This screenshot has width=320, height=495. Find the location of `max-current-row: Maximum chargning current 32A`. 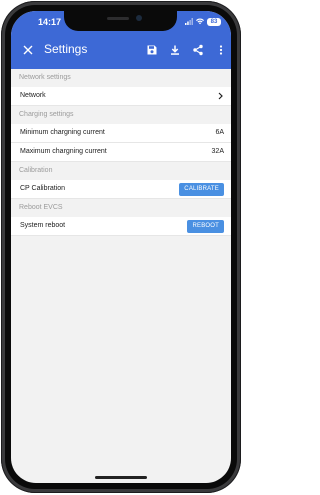

max-current-row: Maximum chargning current 32A is located at coordinates (121, 152).